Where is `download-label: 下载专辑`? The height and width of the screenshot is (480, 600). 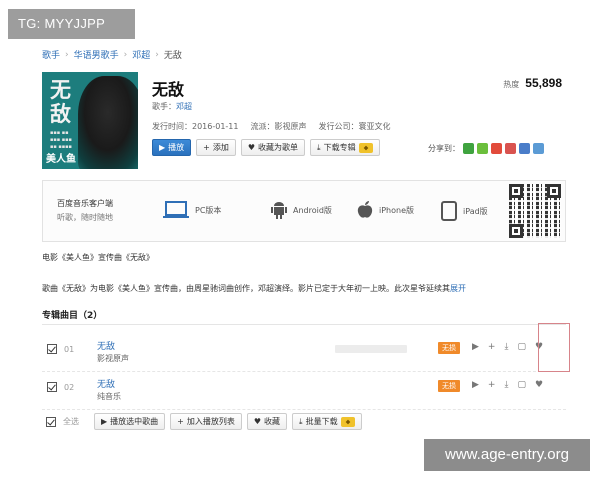 download-label: 下载专辑 is located at coordinates (339, 147).